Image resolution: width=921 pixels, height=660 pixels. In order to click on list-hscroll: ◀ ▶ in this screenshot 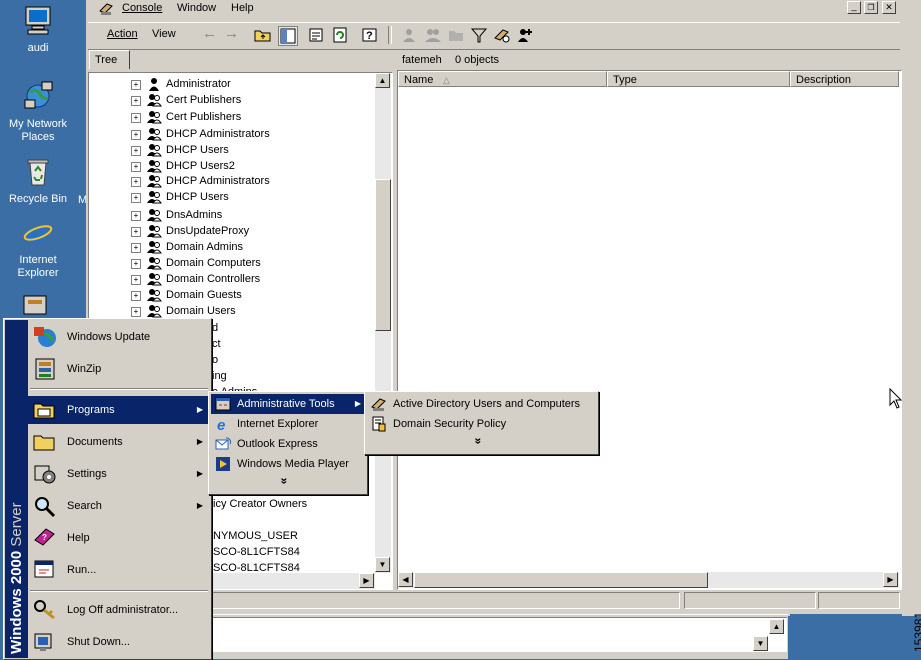, I will do `click(648, 580)`.